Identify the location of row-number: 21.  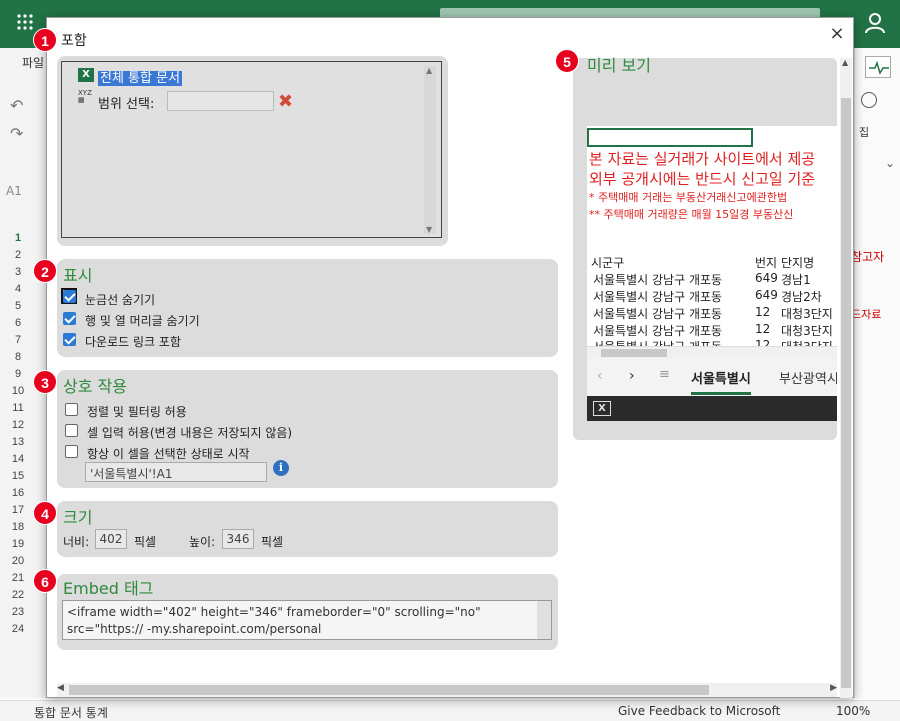
(18, 578).